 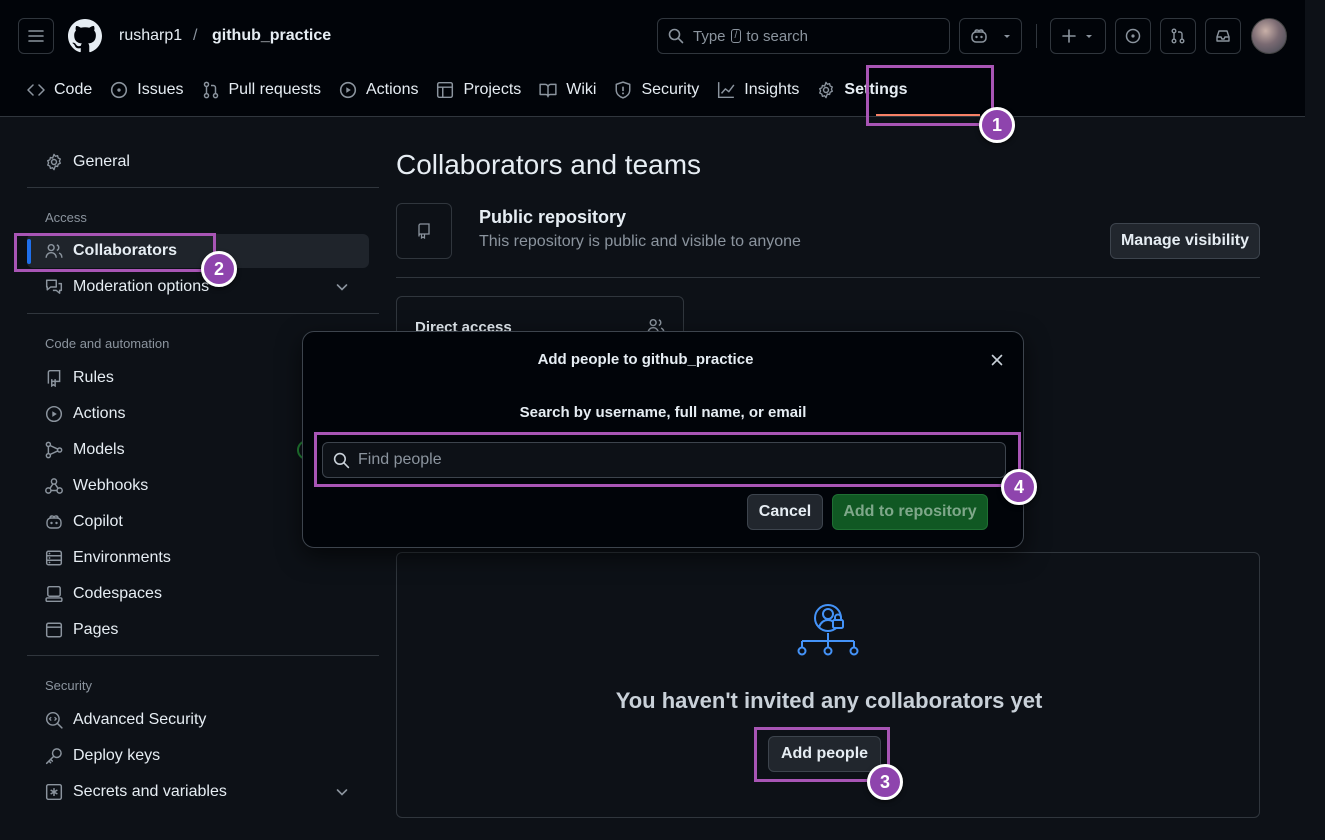 I want to click on step-badge-2: 2, so click(x=219, y=269).